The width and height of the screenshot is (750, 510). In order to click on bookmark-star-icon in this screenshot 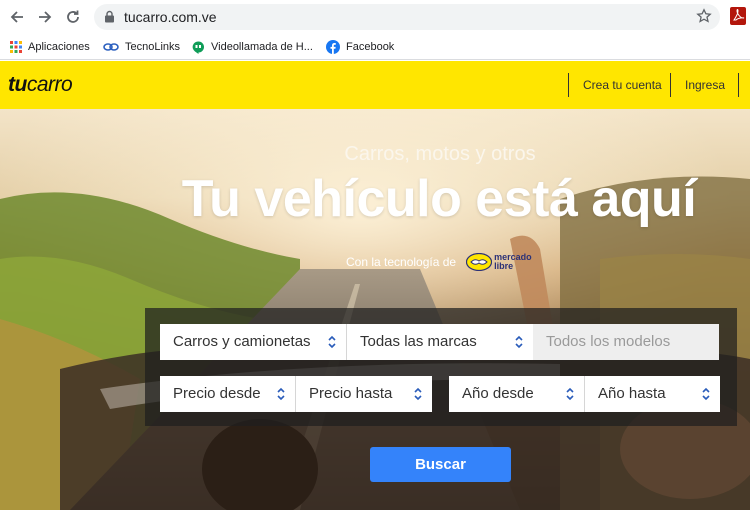, I will do `click(704, 18)`.